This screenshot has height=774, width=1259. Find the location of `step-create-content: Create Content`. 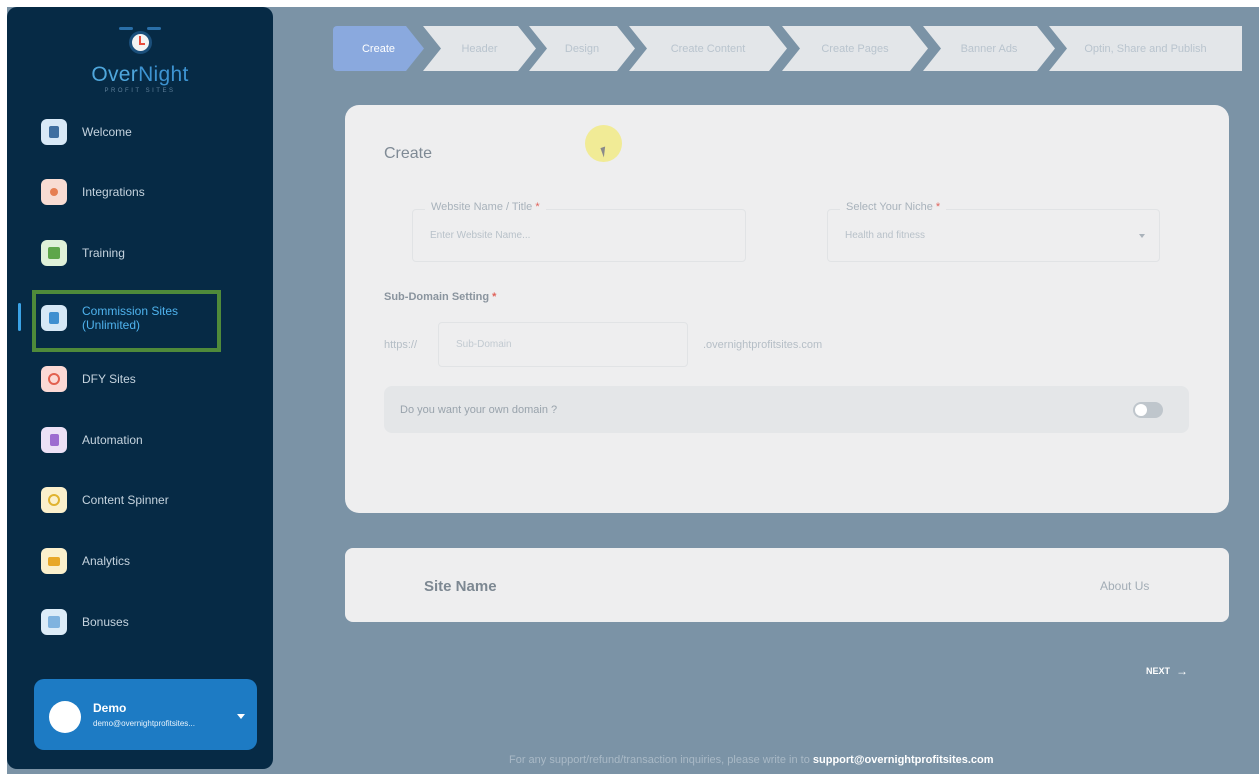

step-create-content: Create Content is located at coordinates (708, 48).